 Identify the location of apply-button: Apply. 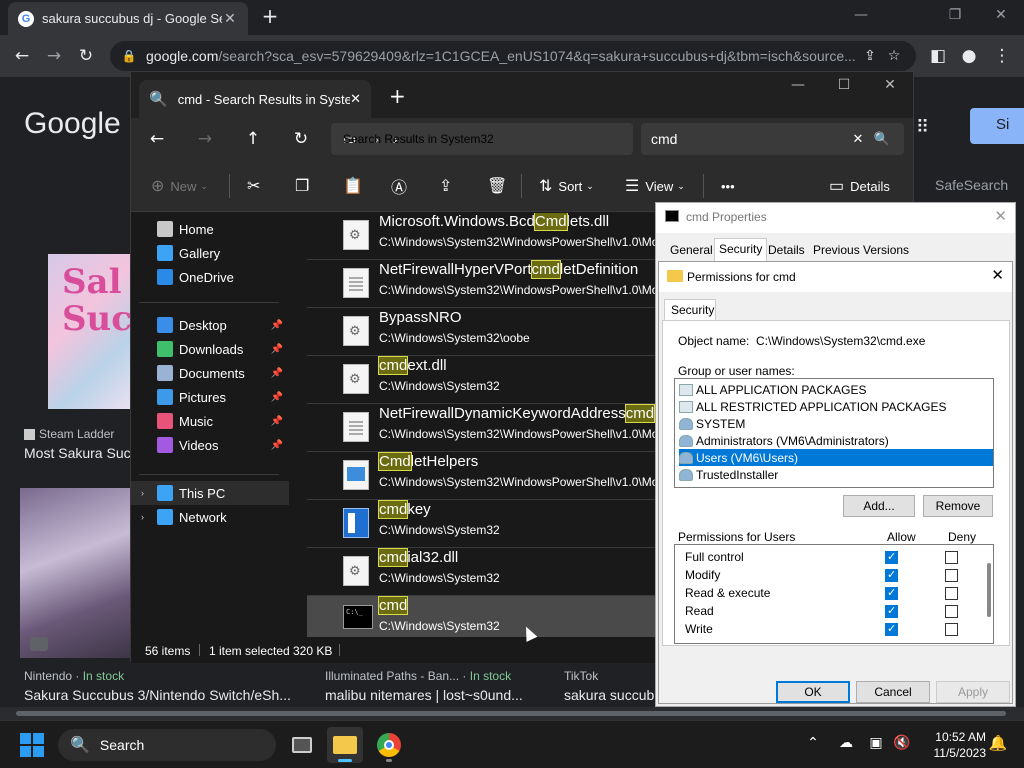
(973, 692).